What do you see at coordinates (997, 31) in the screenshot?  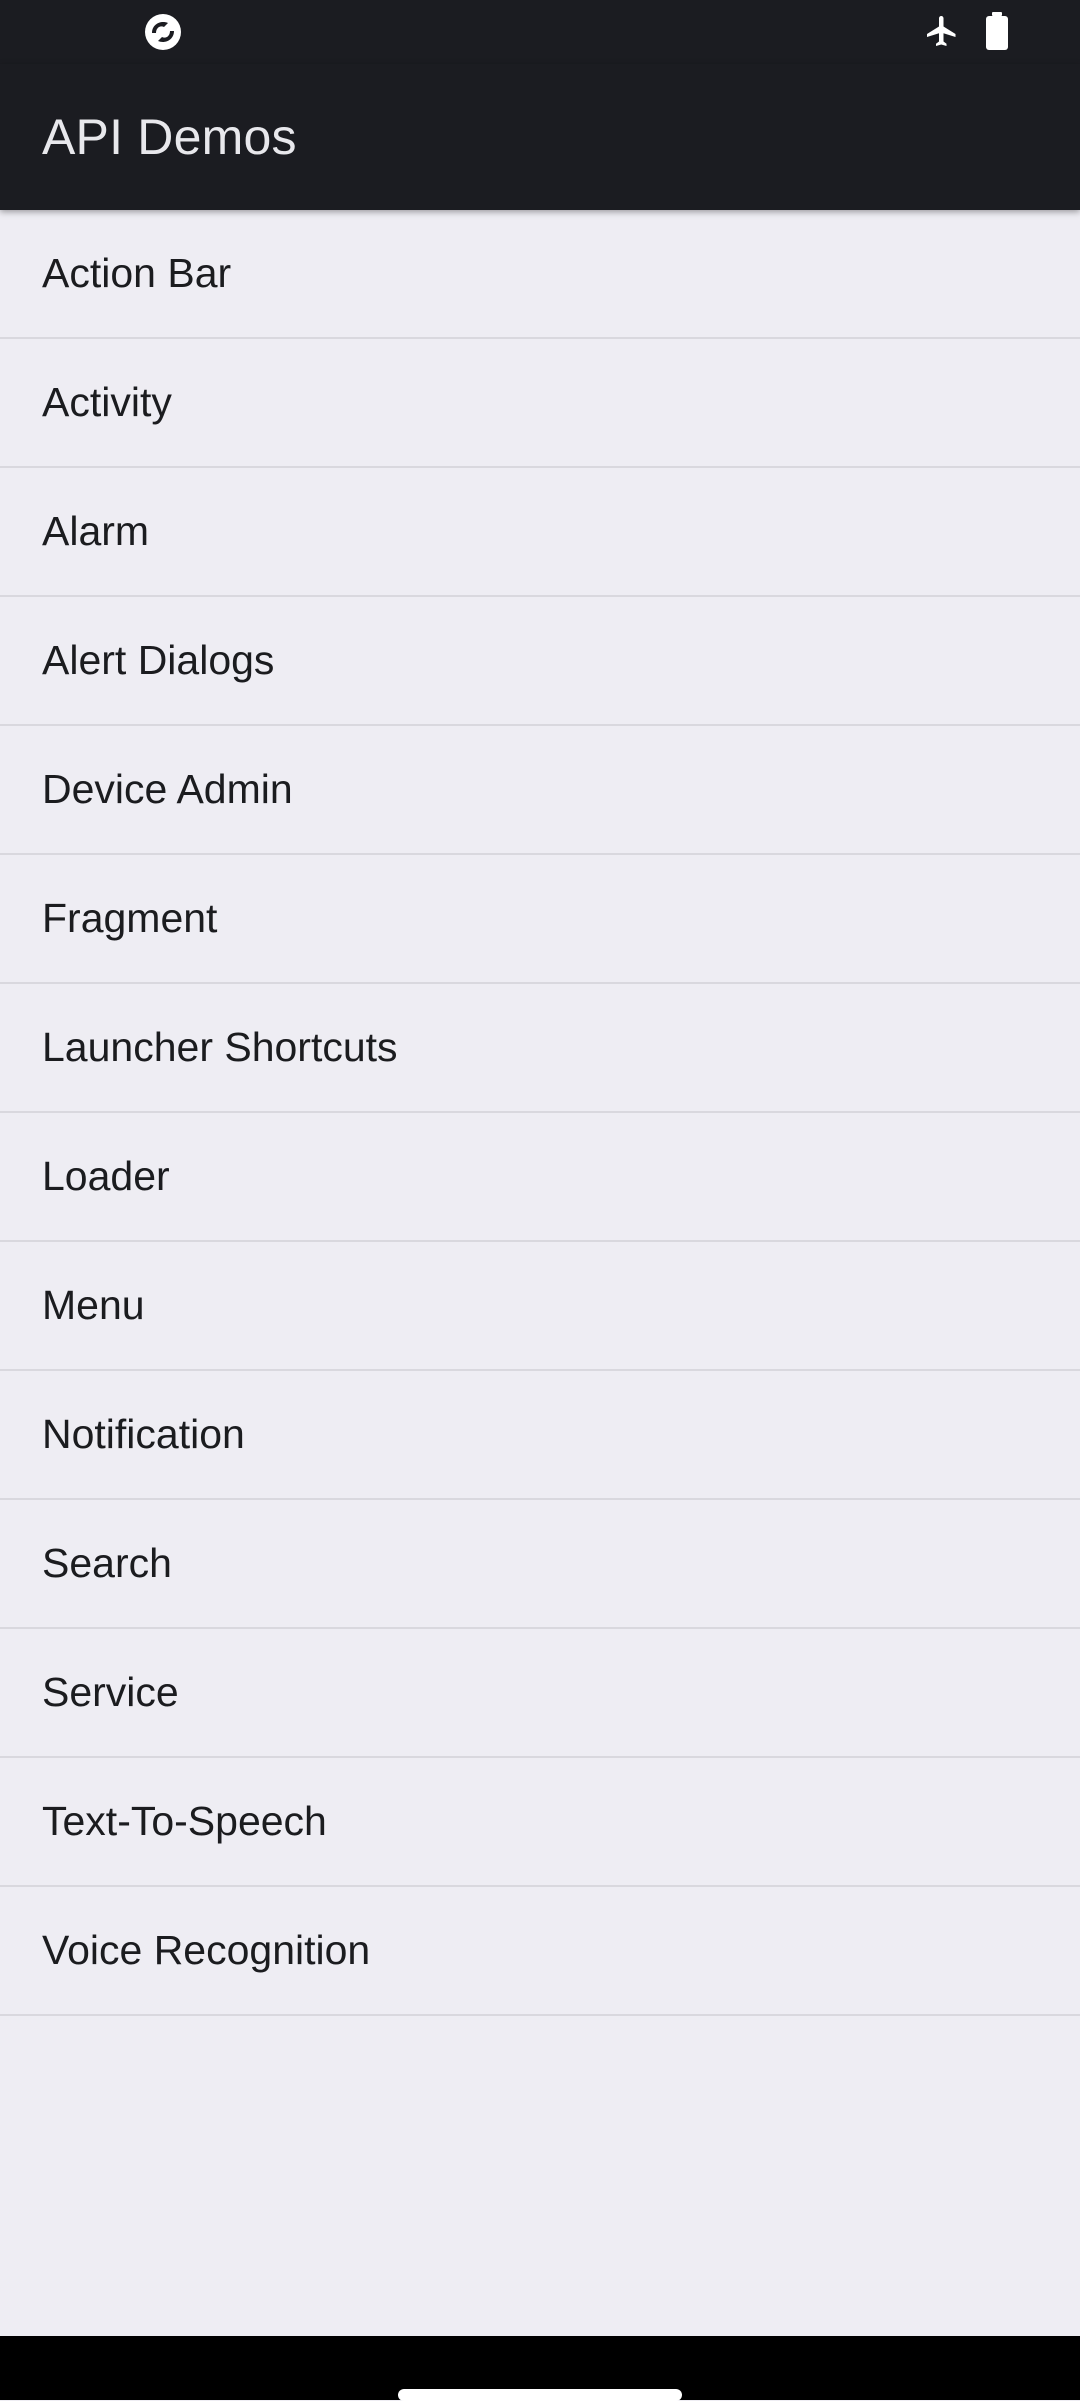 I see `battery-icon` at bounding box center [997, 31].